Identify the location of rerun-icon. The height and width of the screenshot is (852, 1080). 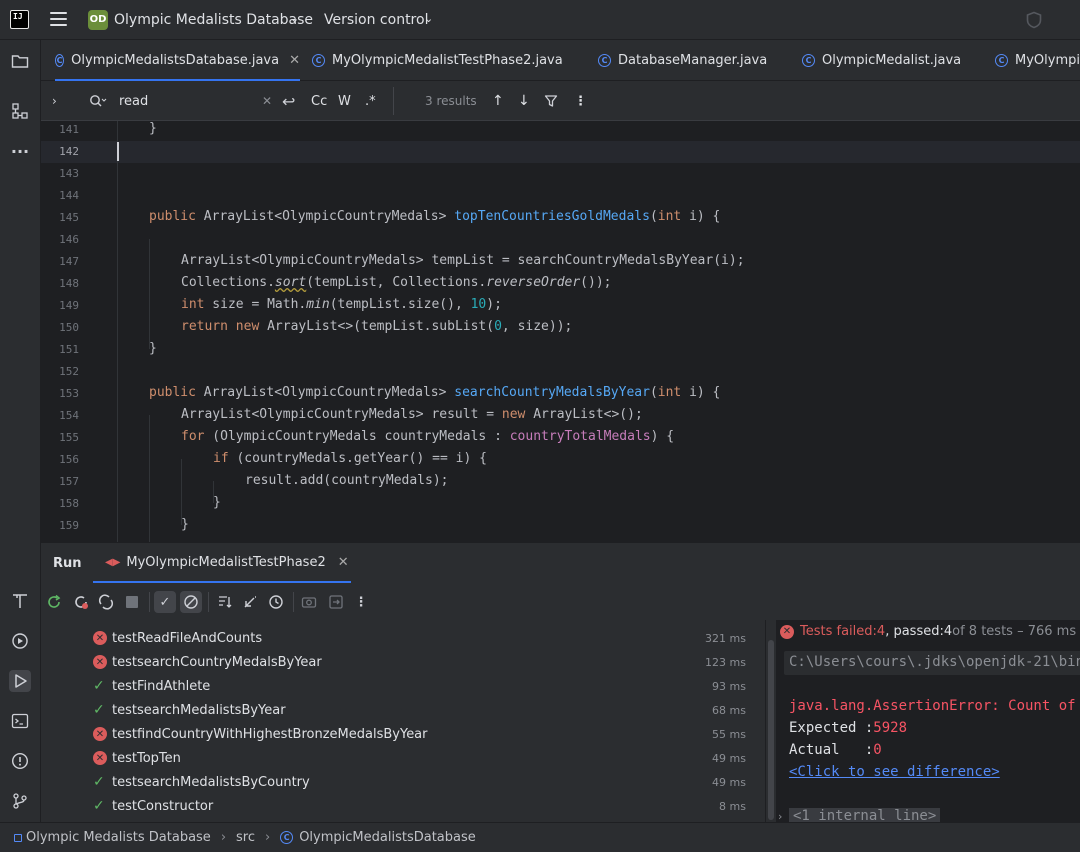
(54, 602).